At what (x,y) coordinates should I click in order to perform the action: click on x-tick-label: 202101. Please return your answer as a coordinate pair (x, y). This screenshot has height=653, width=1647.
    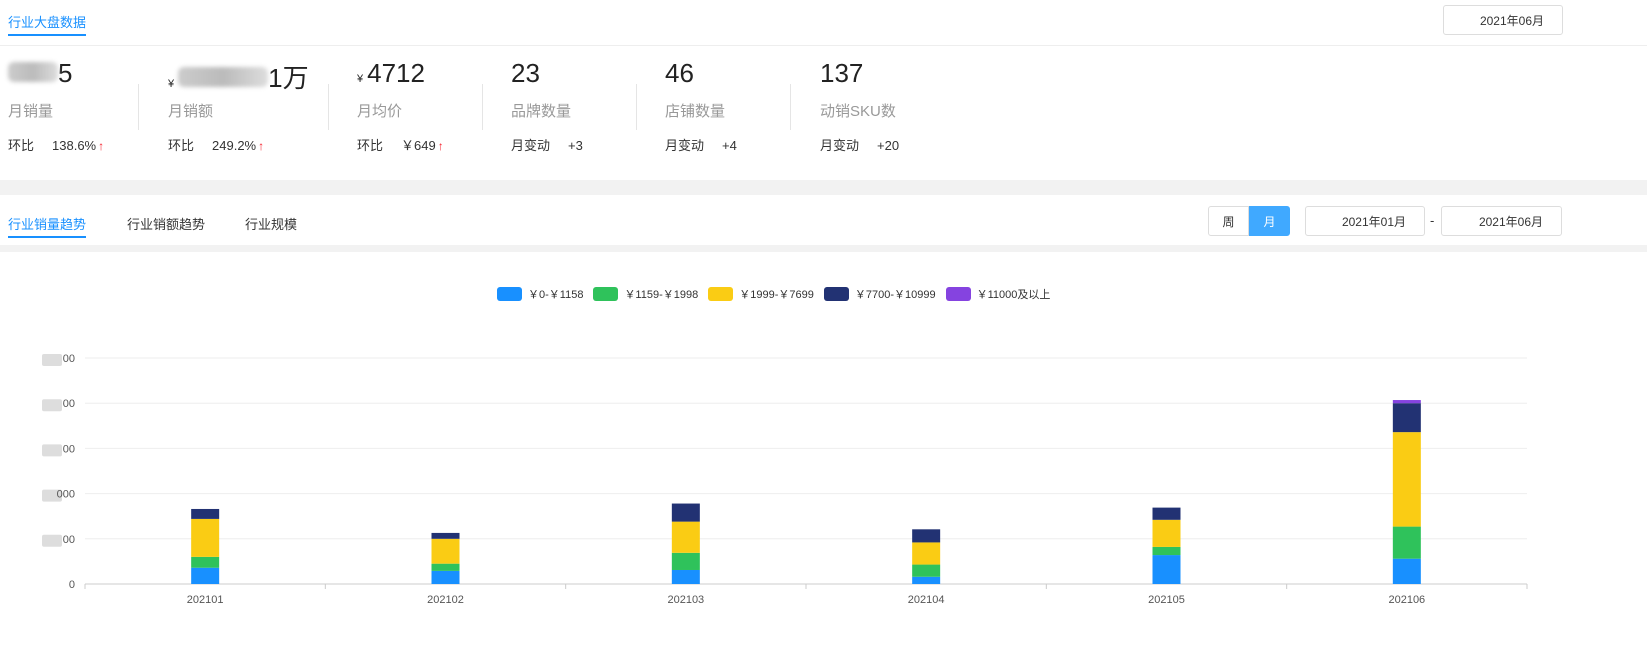
    Looking at the image, I should click on (205, 600).